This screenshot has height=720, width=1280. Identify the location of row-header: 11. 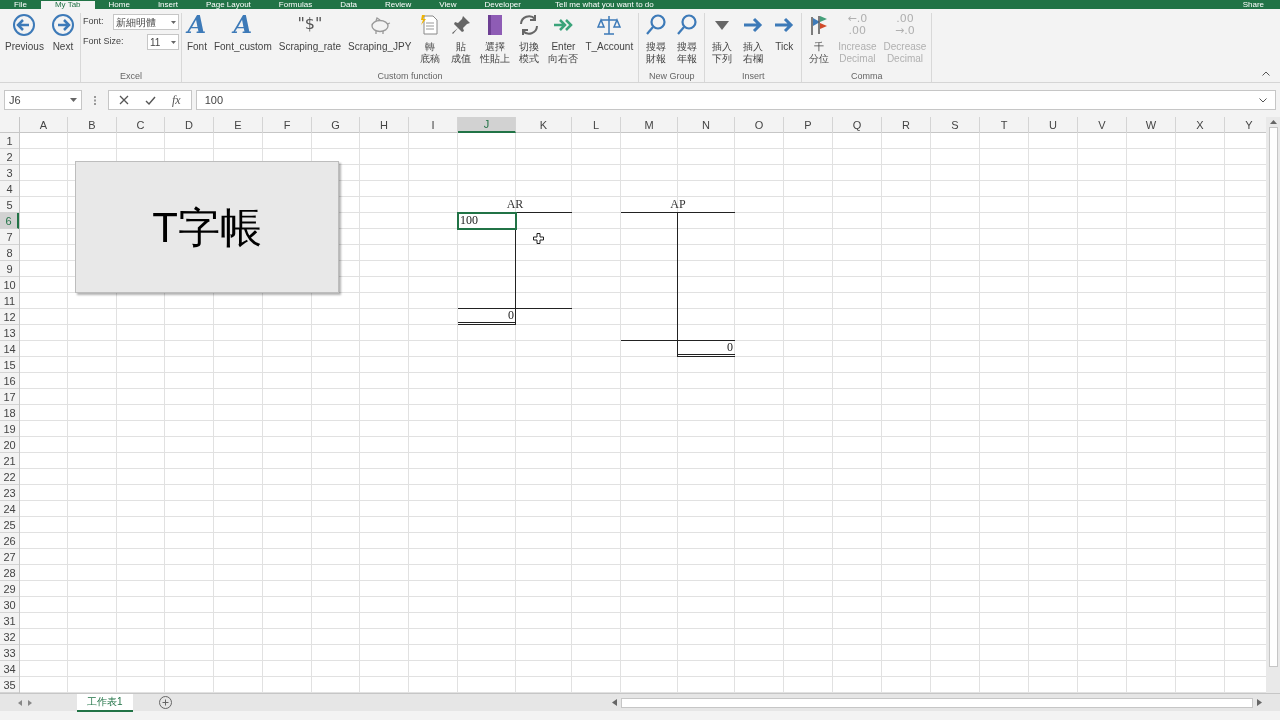
(9, 301).